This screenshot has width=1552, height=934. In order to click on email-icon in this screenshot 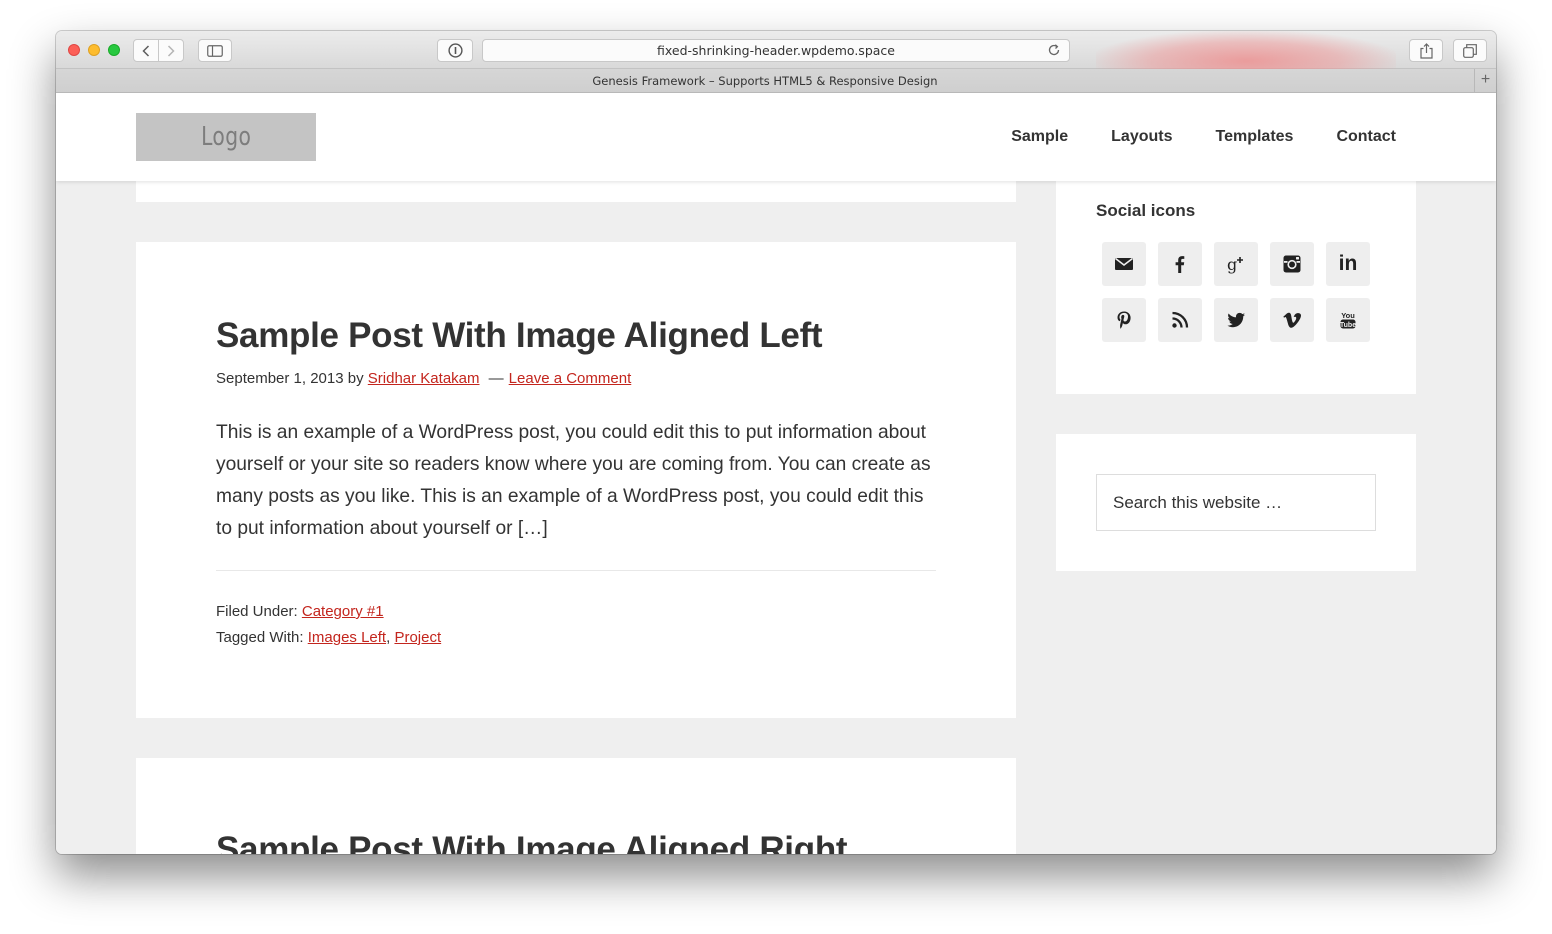, I will do `click(1124, 264)`.